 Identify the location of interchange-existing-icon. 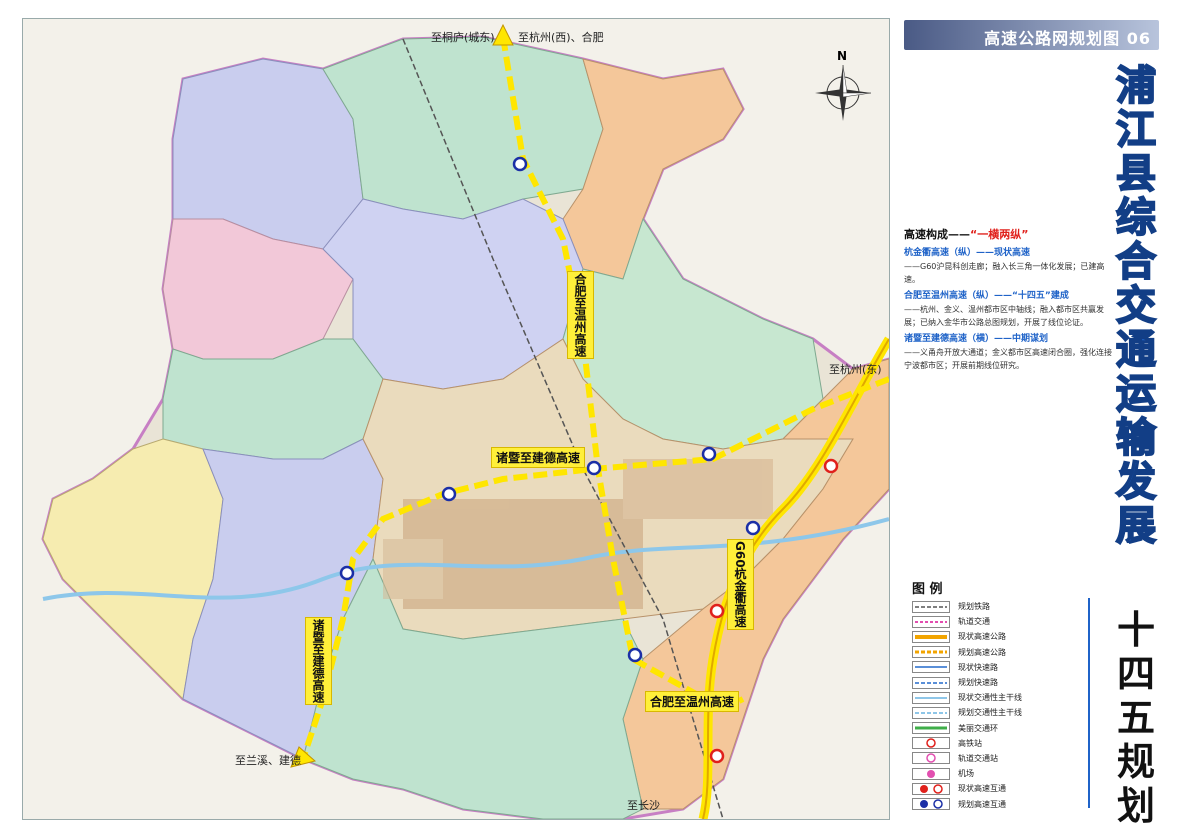
(931, 788).